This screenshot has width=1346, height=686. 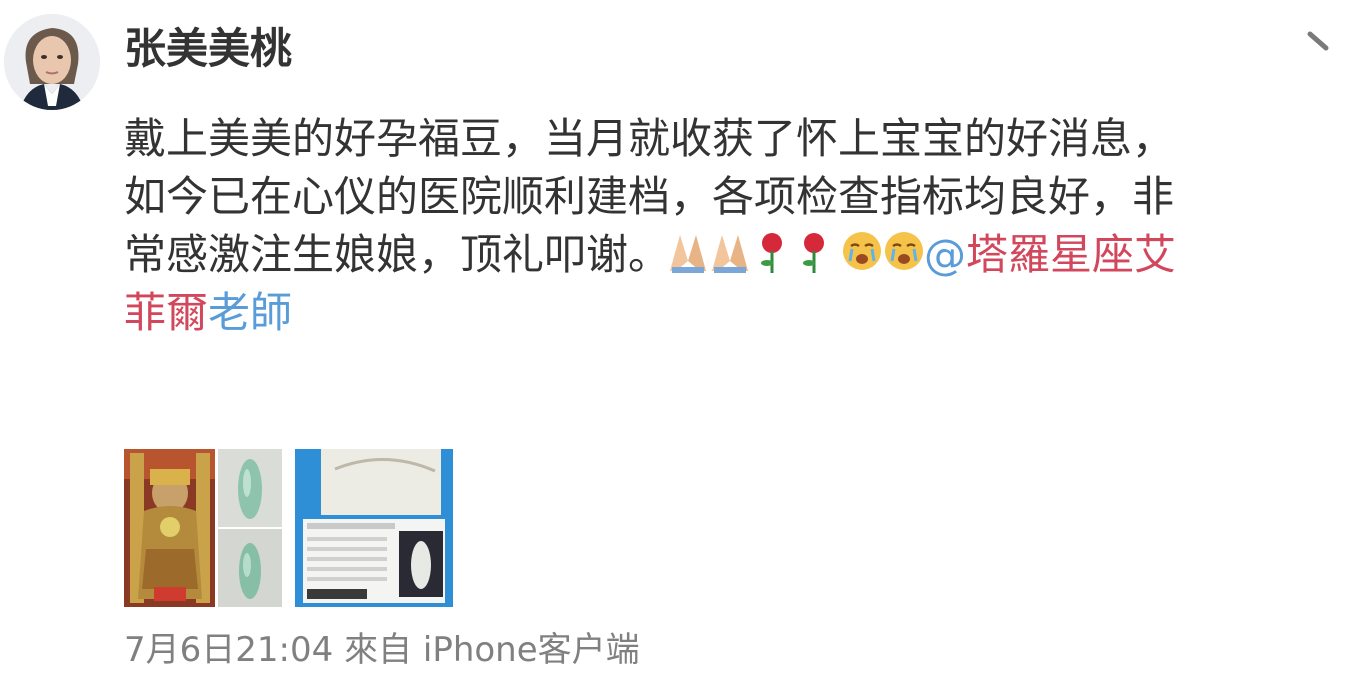 I want to click on mention-name-part-3: 老師, so click(x=250, y=312).